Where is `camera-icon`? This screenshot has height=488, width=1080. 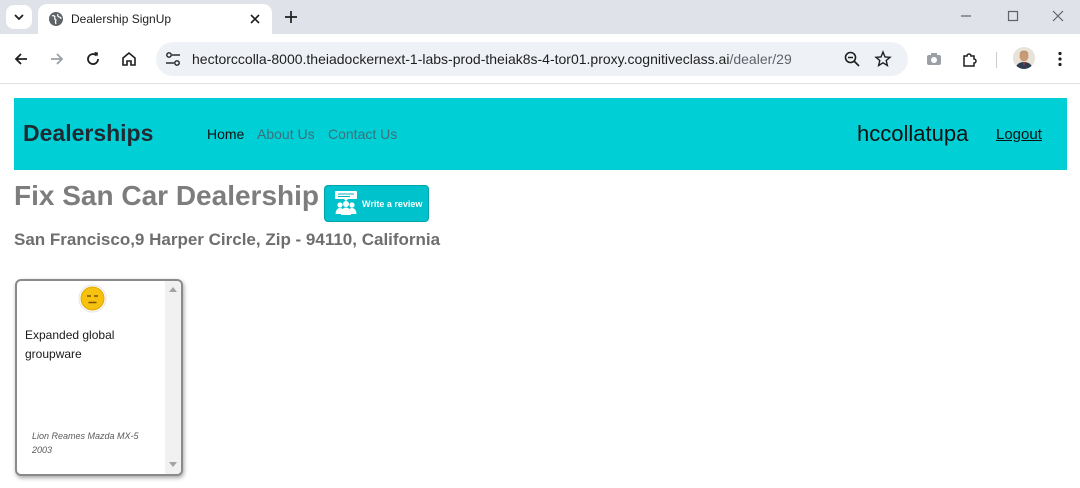 camera-icon is located at coordinates (934, 59).